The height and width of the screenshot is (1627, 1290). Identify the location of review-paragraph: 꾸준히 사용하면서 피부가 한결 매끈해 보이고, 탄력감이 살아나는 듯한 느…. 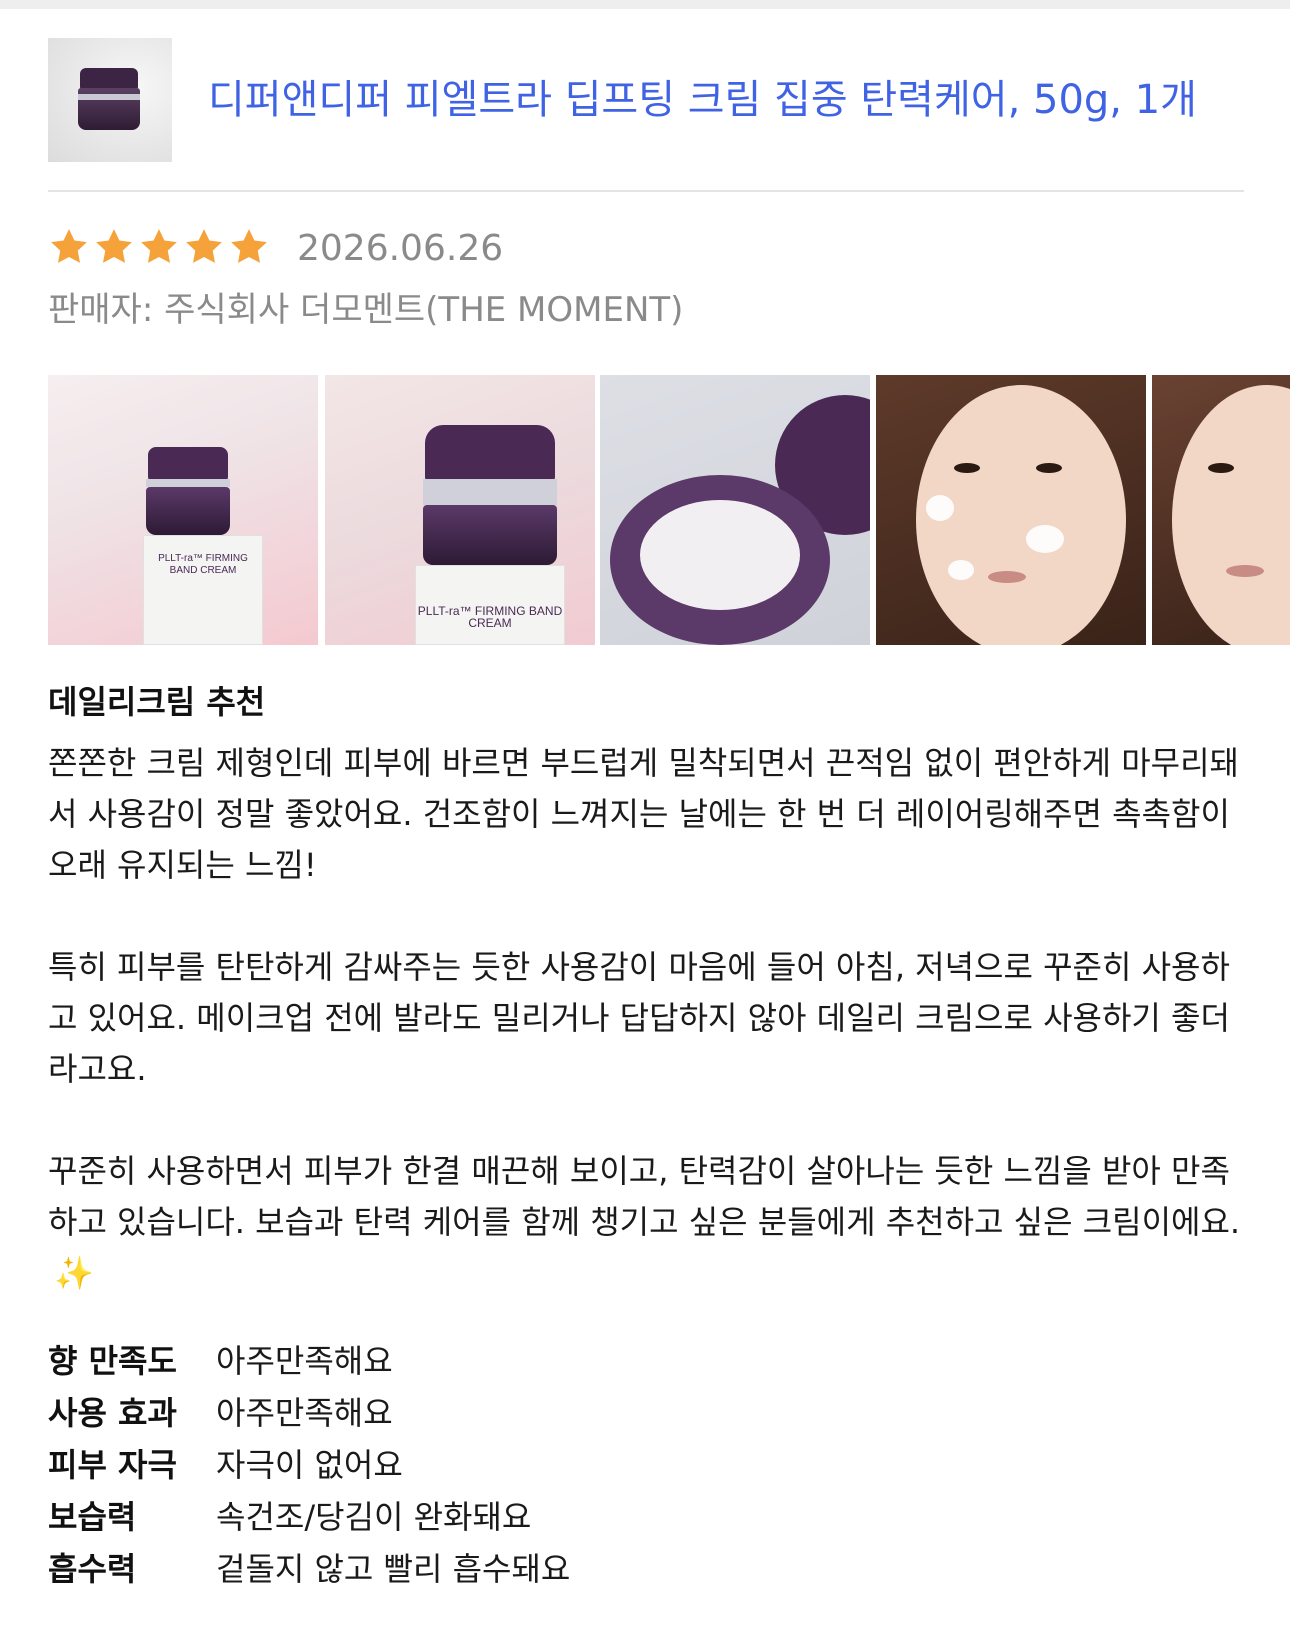
(646, 1222).